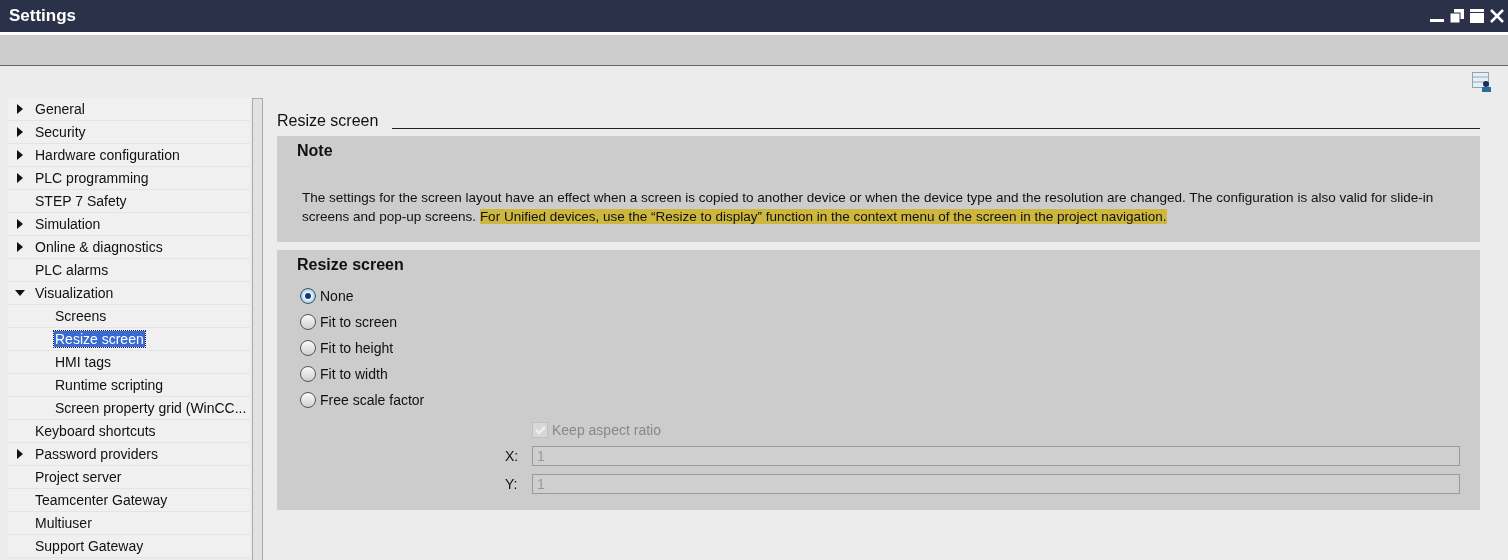 This screenshot has width=1508, height=560. Describe the element at coordinates (351, 265) in the screenshot. I see `panel-title: Resize screen` at that location.